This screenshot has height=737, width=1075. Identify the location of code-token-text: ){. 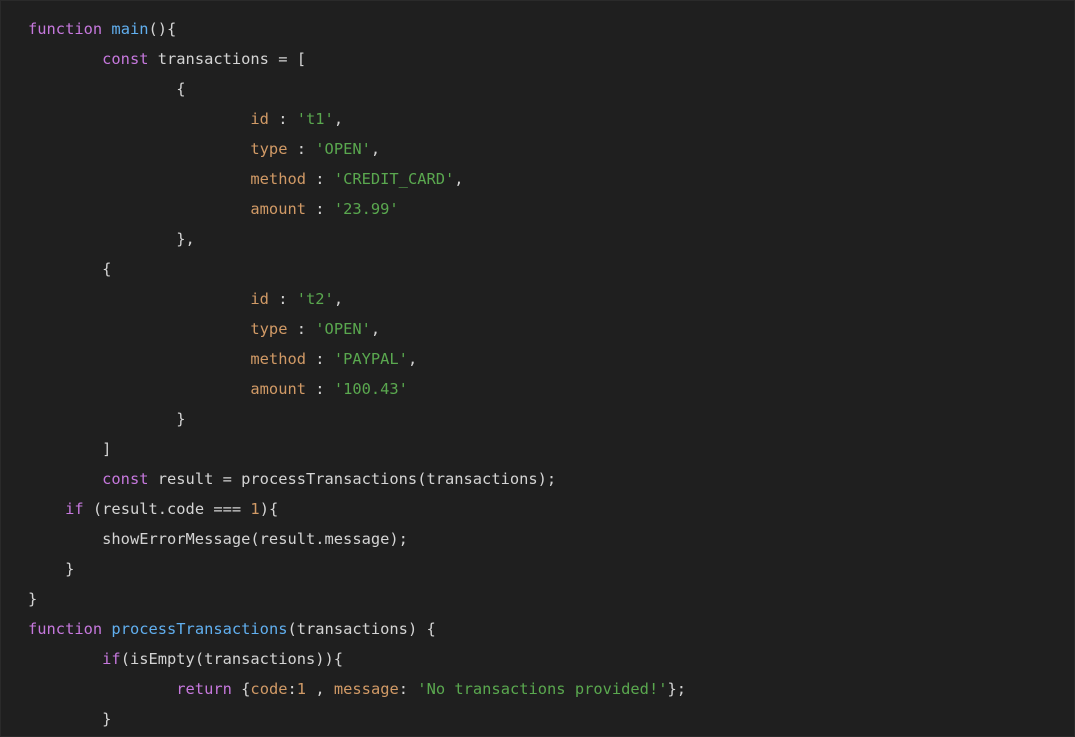
(269, 509).